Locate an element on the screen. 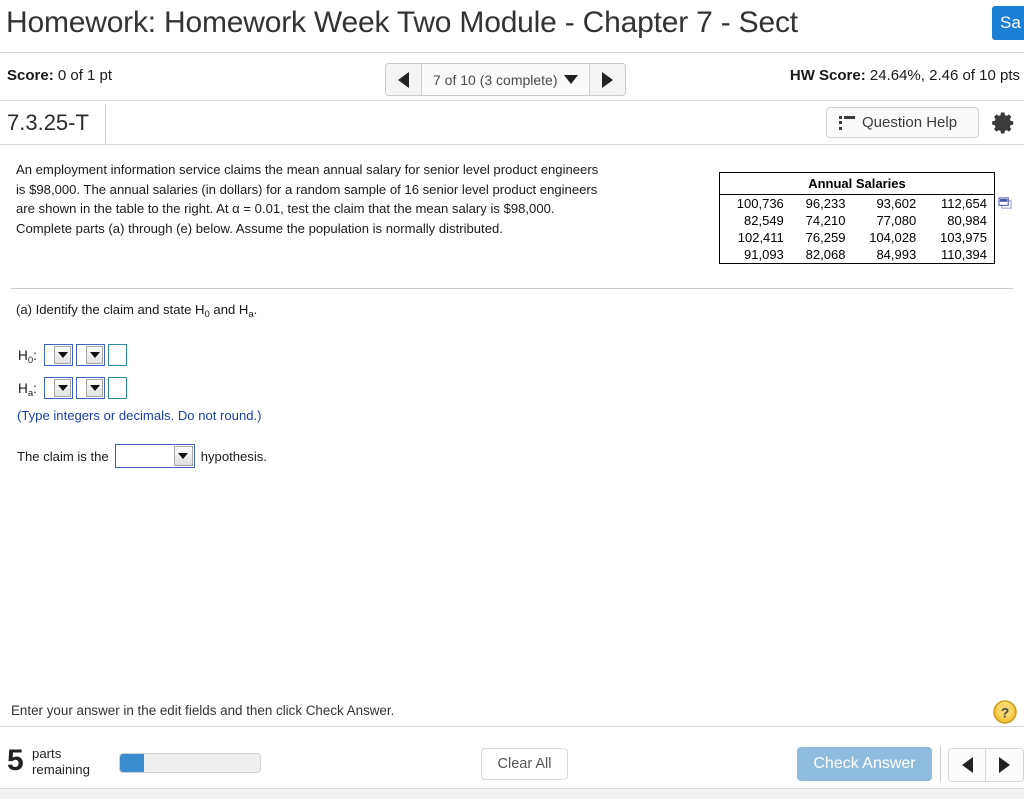 The height and width of the screenshot is (799, 1024). ha-label: Ha: is located at coordinates (27, 389).